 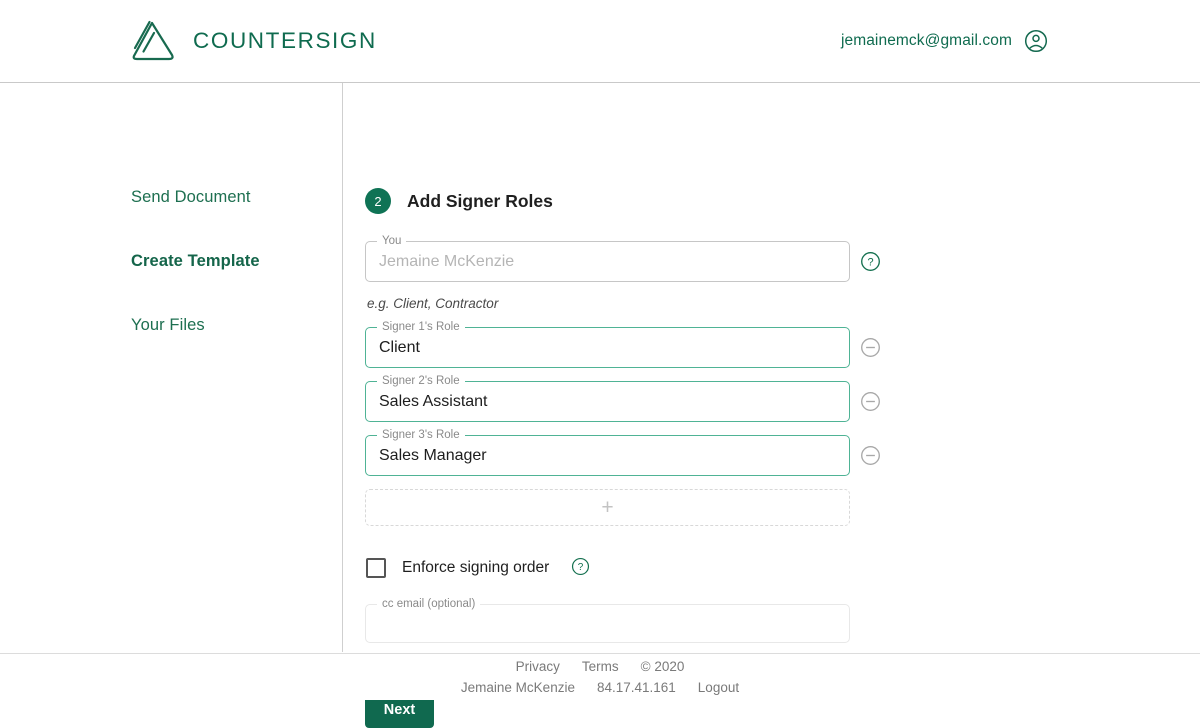 I want to click on footer-ip-address: 84.17.41.161, so click(x=636, y=687).